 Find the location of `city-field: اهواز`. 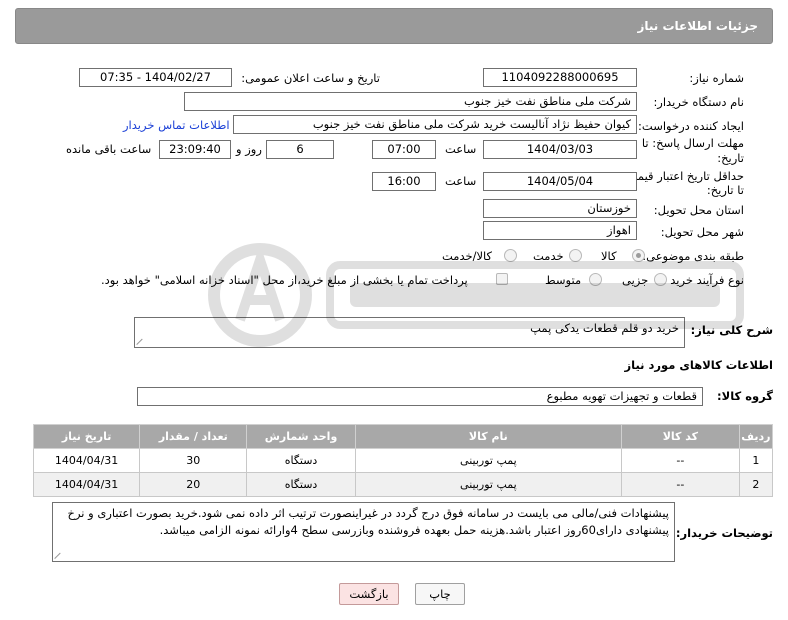

city-field: اهواز is located at coordinates (560, 230).